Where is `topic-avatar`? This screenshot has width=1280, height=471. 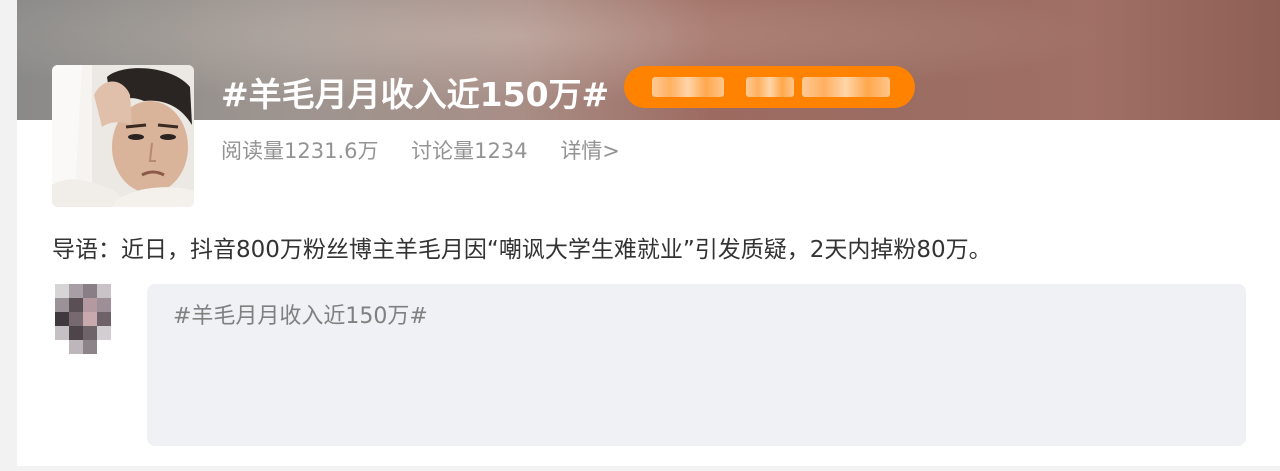 topic-avatar is located at coordinates (123, 136).